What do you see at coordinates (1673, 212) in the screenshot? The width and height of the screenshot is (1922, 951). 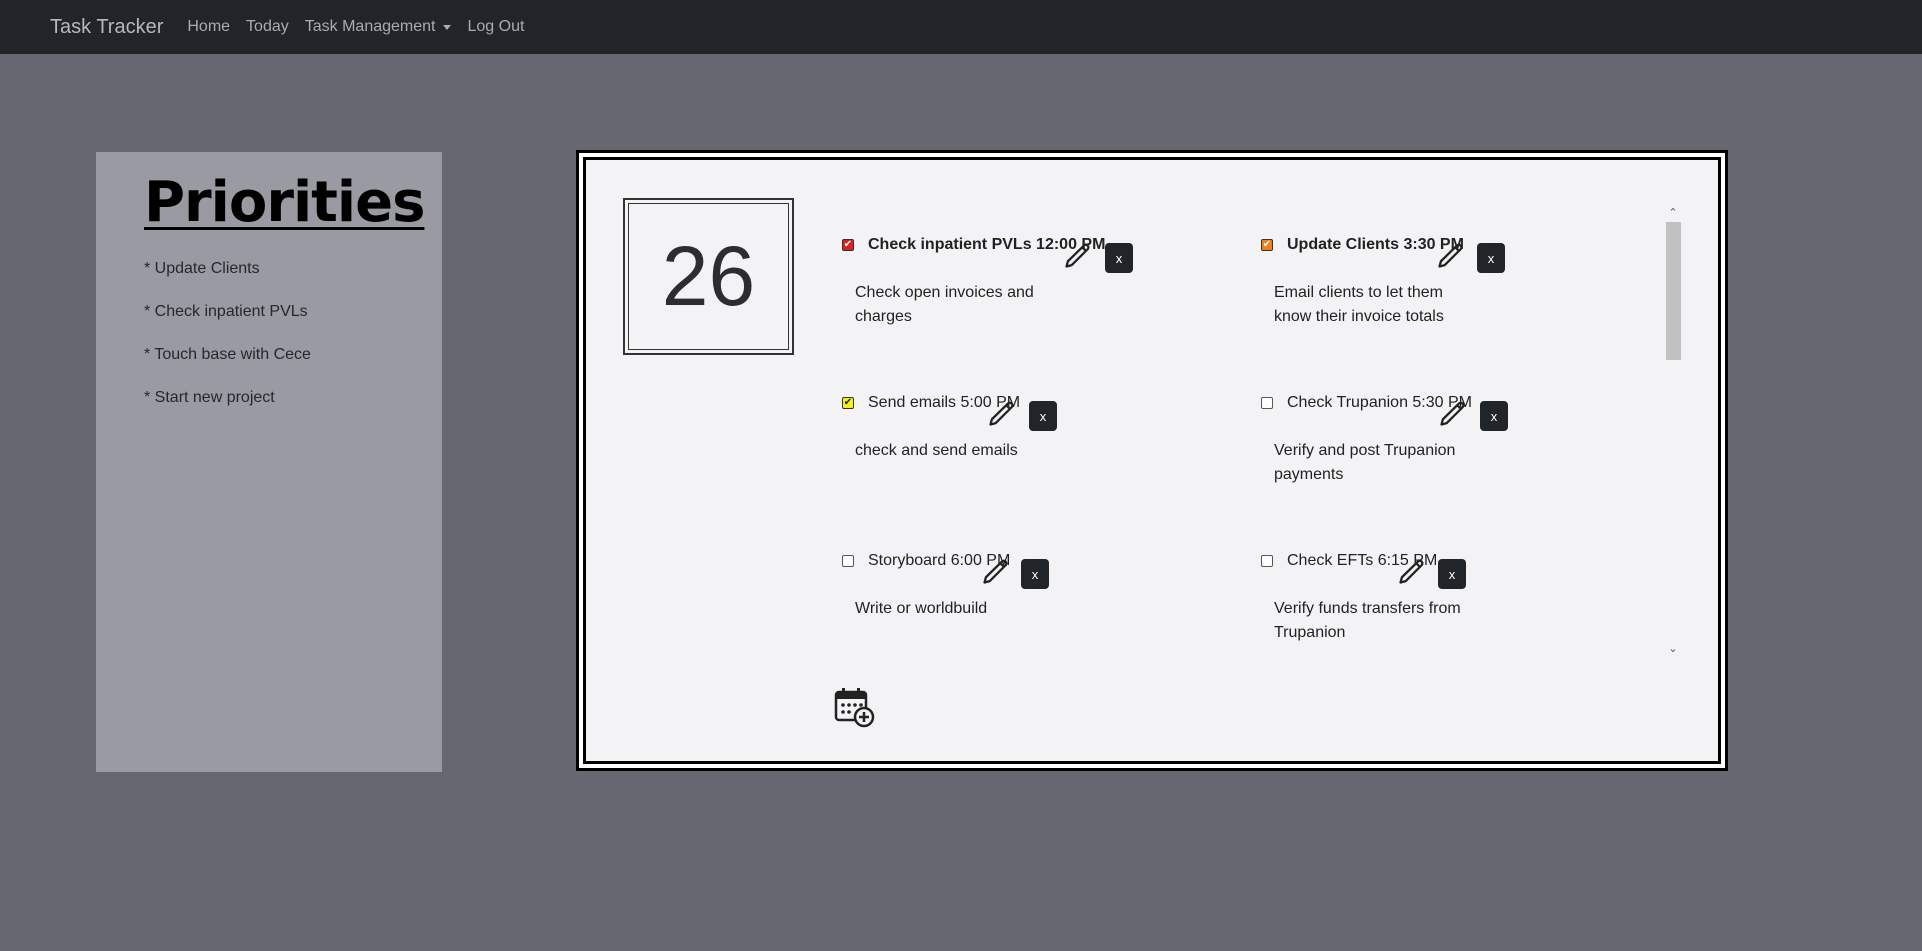 I see `scroll-up-arrow-icon: ⌃` at bounding box center [1673, 212].